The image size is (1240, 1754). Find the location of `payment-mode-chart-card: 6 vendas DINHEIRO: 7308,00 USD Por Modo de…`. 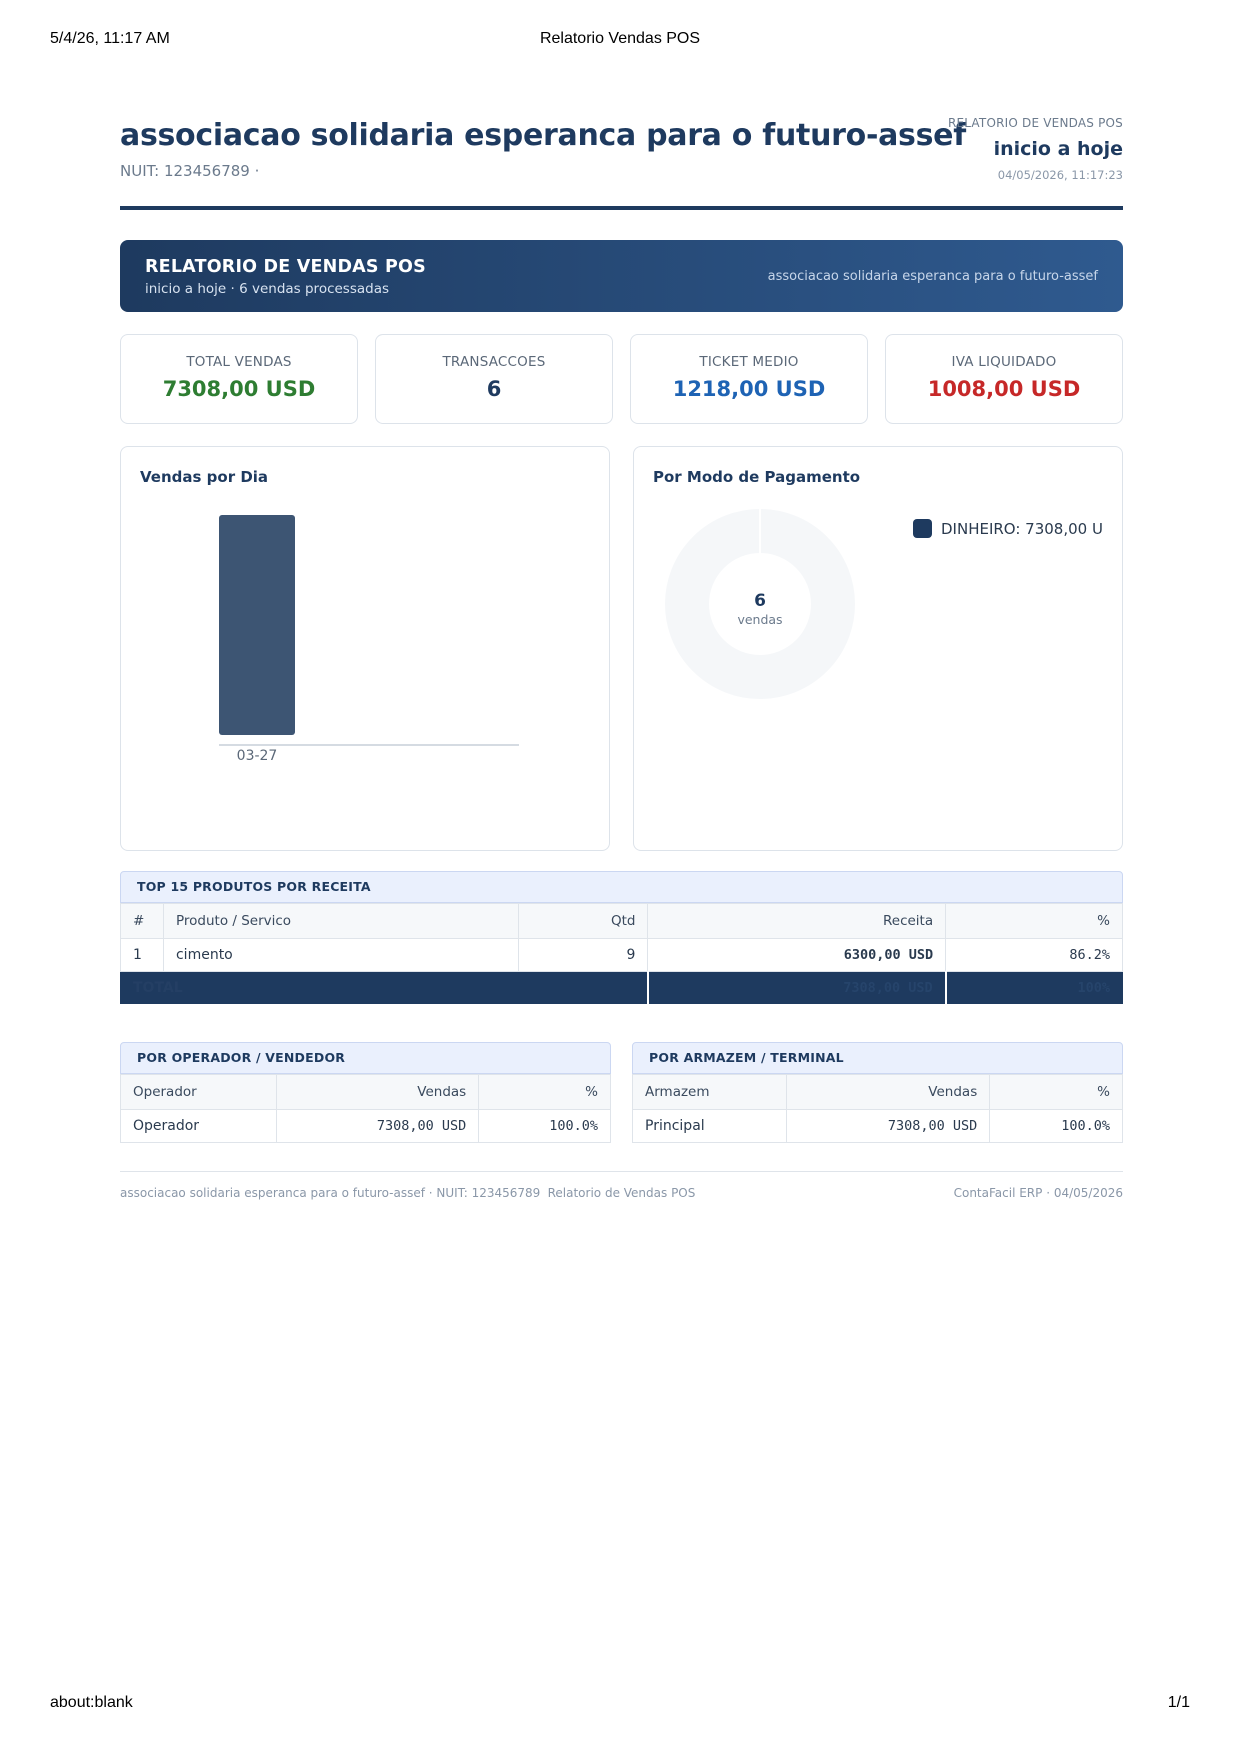

payment-mode-chart-card: 6 vendas DINHEIRO: 7308,00 USD Por Modo de… is located at coordinates (878, 648).